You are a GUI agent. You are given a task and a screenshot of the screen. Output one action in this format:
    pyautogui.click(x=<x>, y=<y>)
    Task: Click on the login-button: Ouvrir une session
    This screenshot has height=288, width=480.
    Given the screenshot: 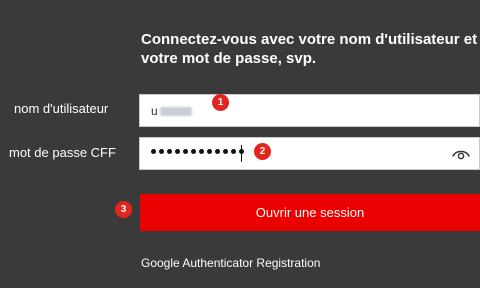 What is the action you would take?
    pyautogui.click(x=310, y=212)
    